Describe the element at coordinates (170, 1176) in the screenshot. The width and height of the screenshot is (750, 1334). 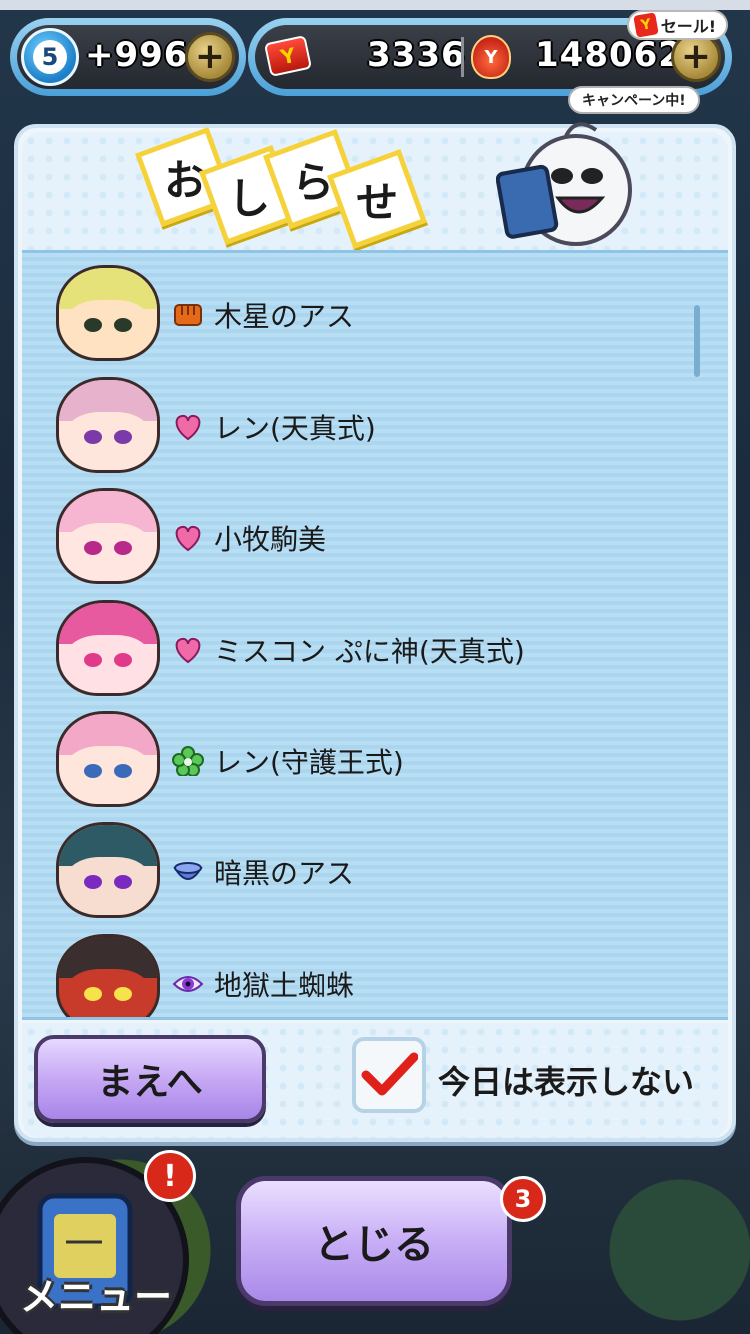
I see `menu-alert-badge: !` at that location.